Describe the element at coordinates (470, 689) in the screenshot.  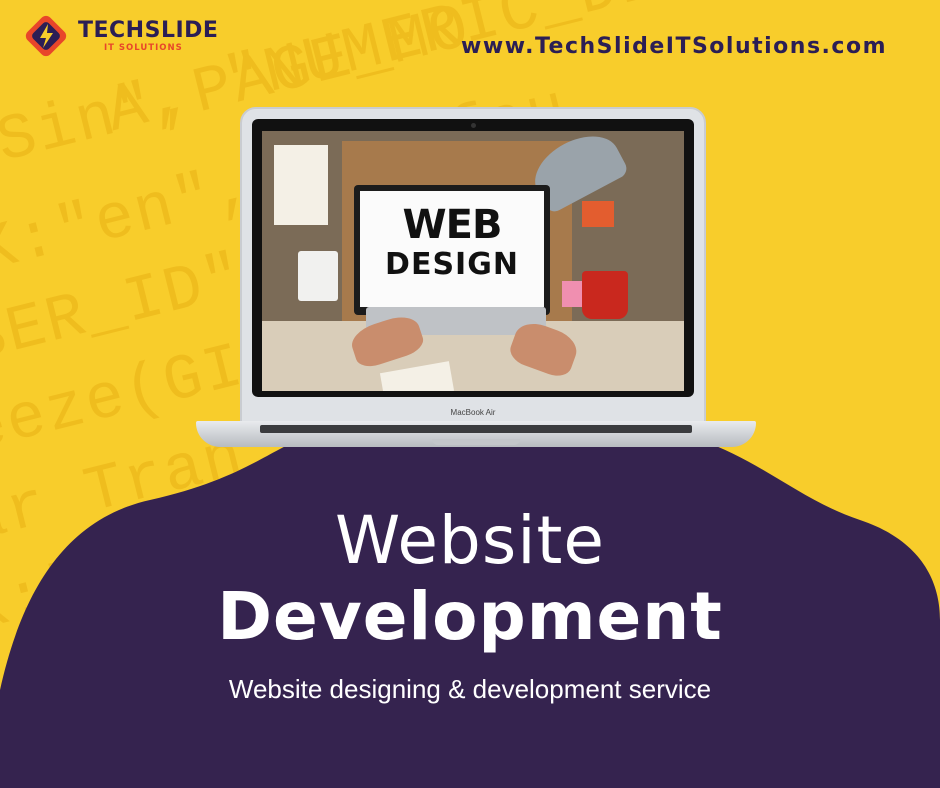
I see `headline-subtitle: Website designing & development service` at that location.